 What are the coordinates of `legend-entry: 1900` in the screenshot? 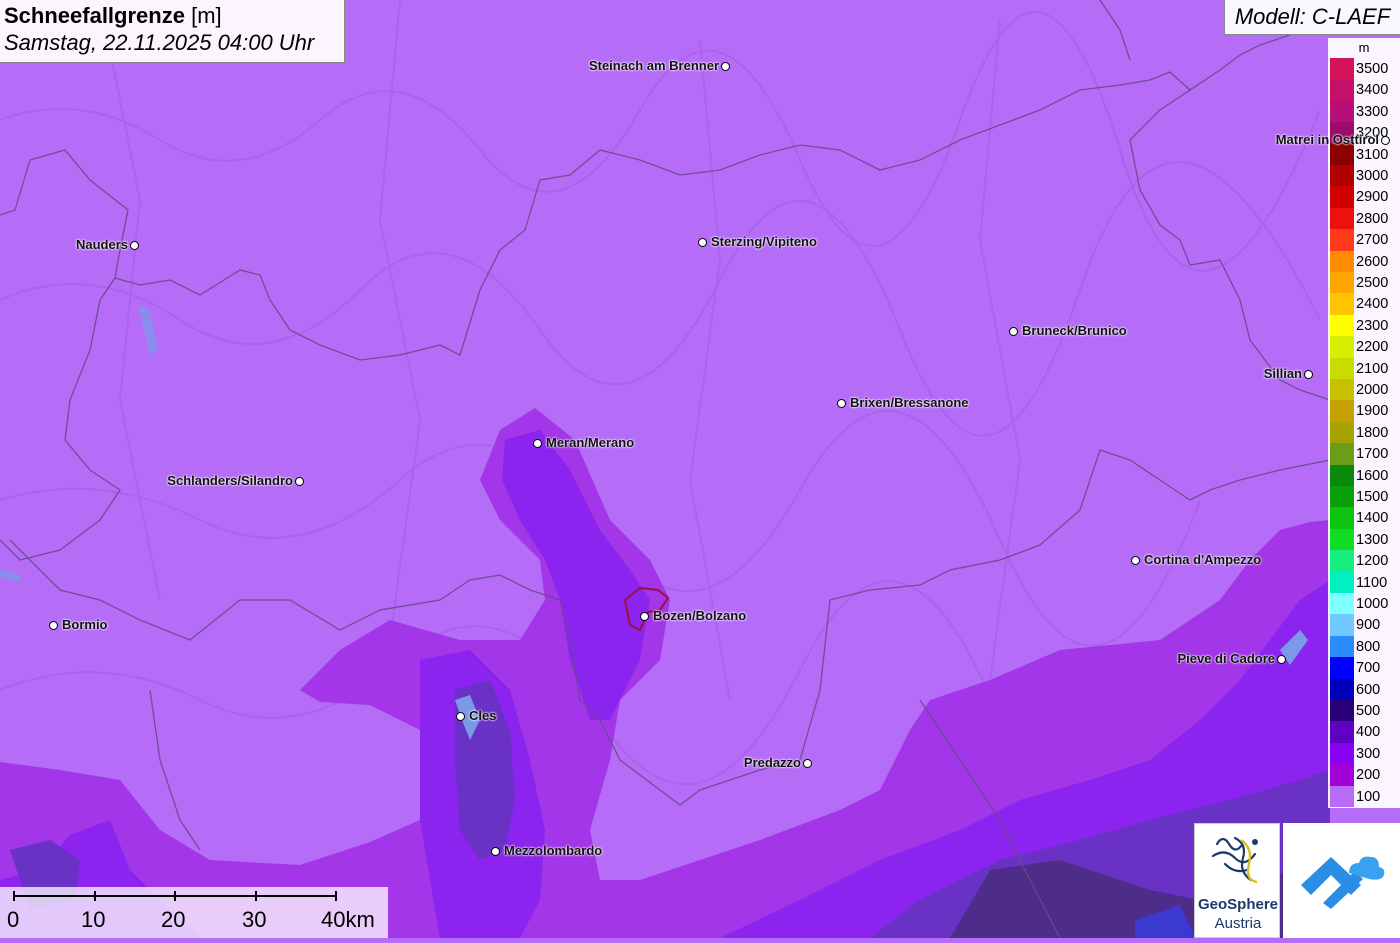 It's located at (1364, 411).